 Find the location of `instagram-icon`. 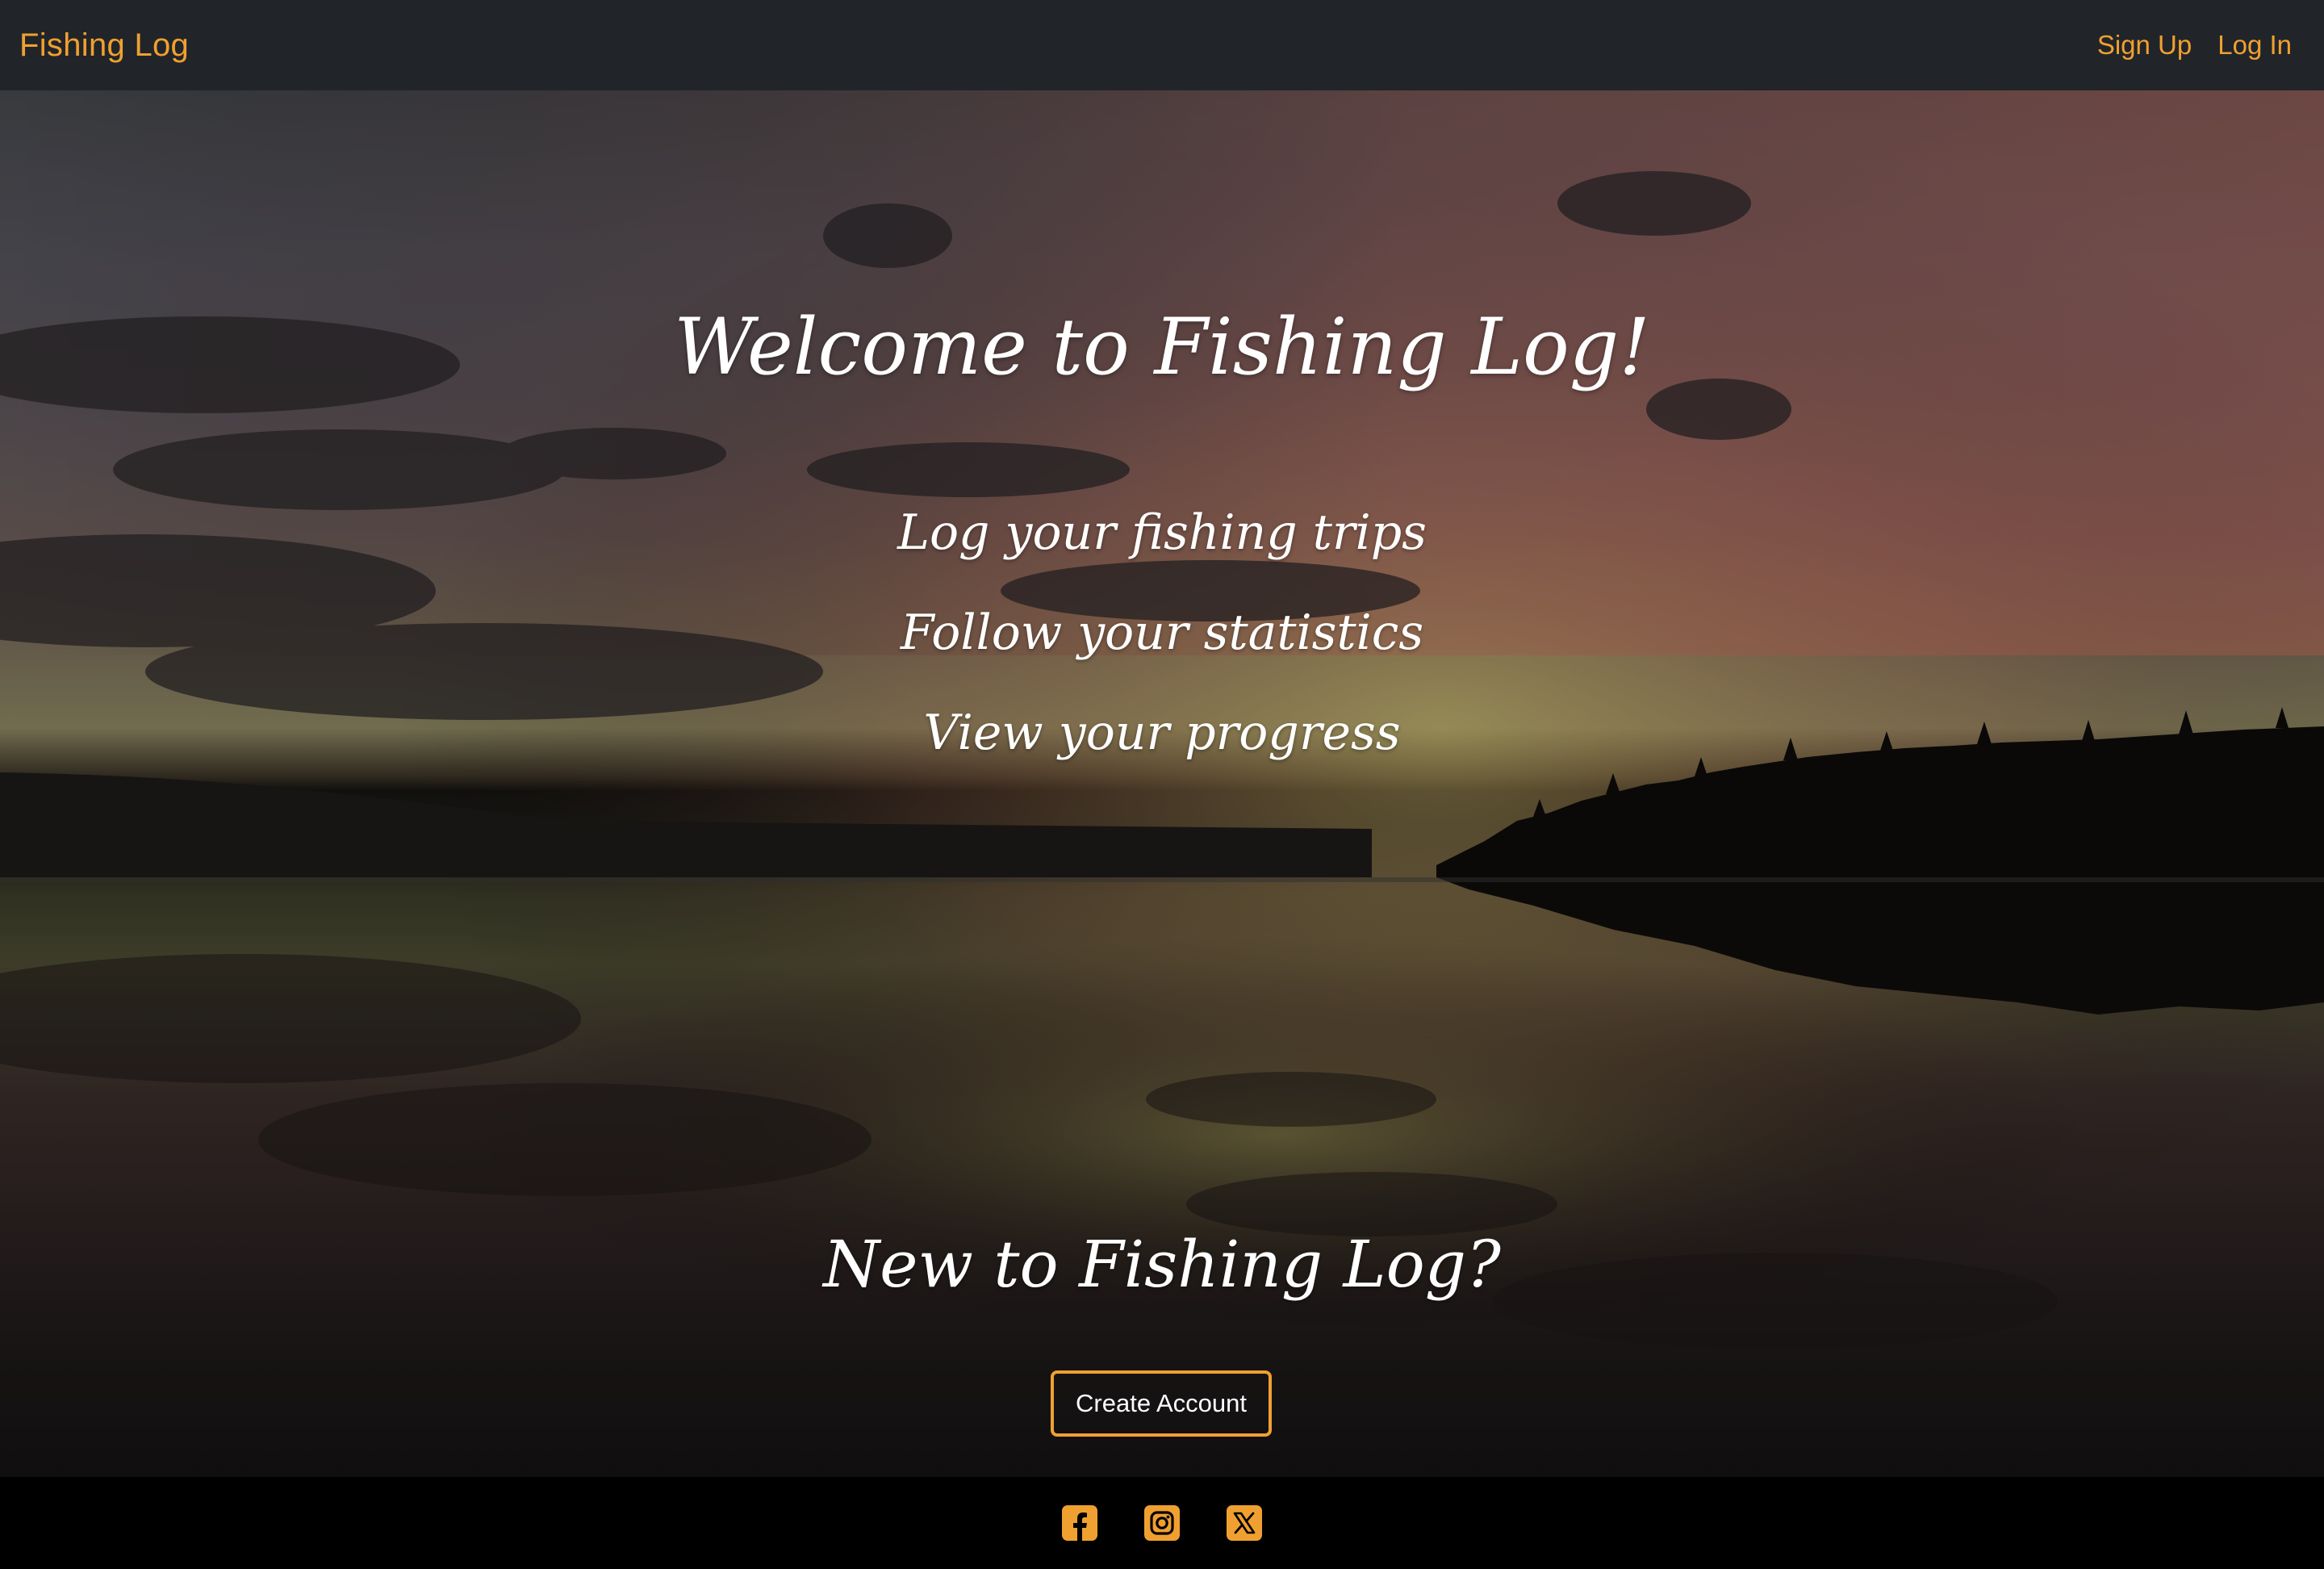

instagram-icon is located at coordinates (1162, 1523).